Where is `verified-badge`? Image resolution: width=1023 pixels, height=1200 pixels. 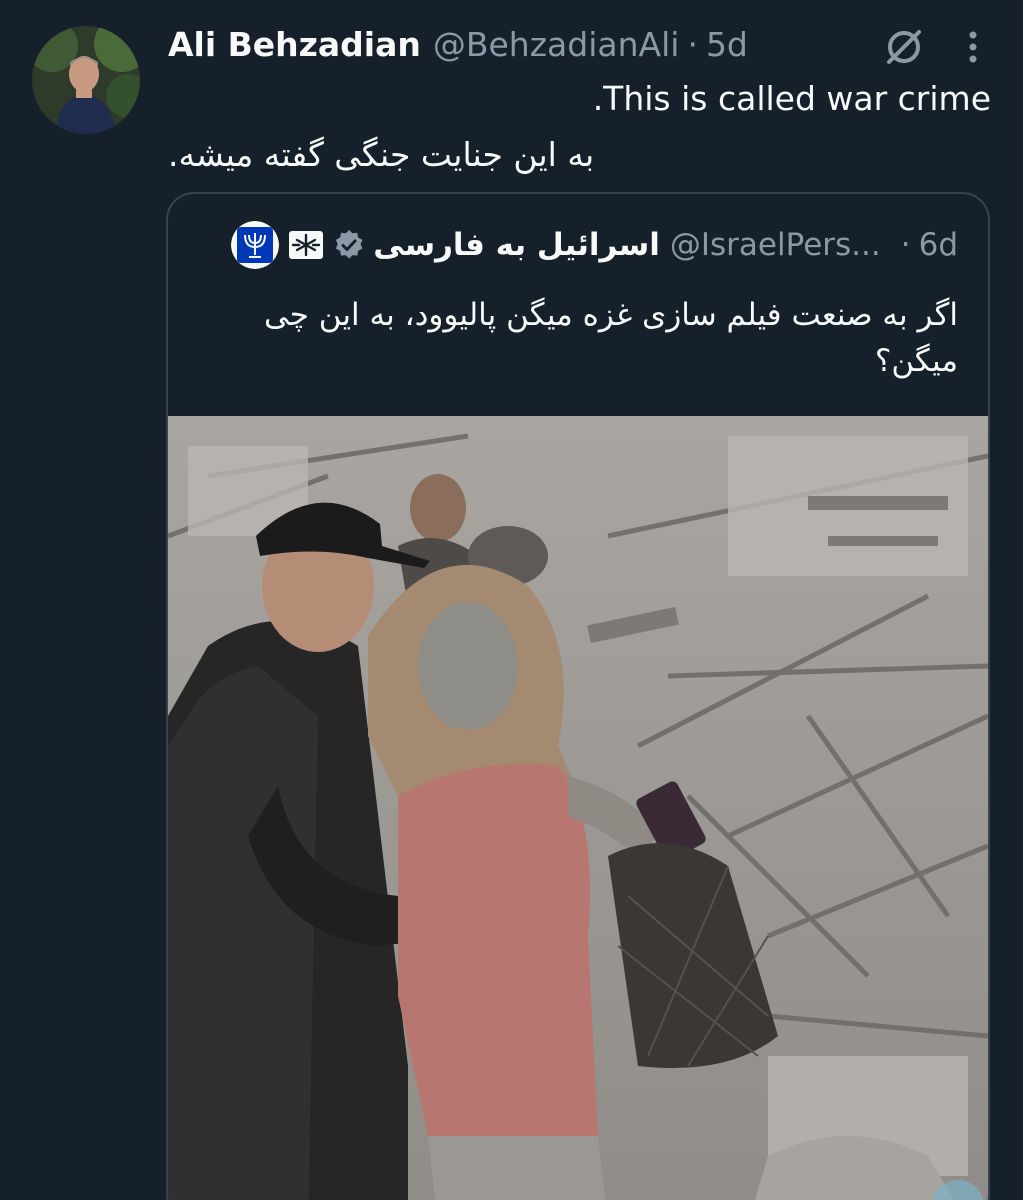
verified-badge is located at coordinates (349, 245).